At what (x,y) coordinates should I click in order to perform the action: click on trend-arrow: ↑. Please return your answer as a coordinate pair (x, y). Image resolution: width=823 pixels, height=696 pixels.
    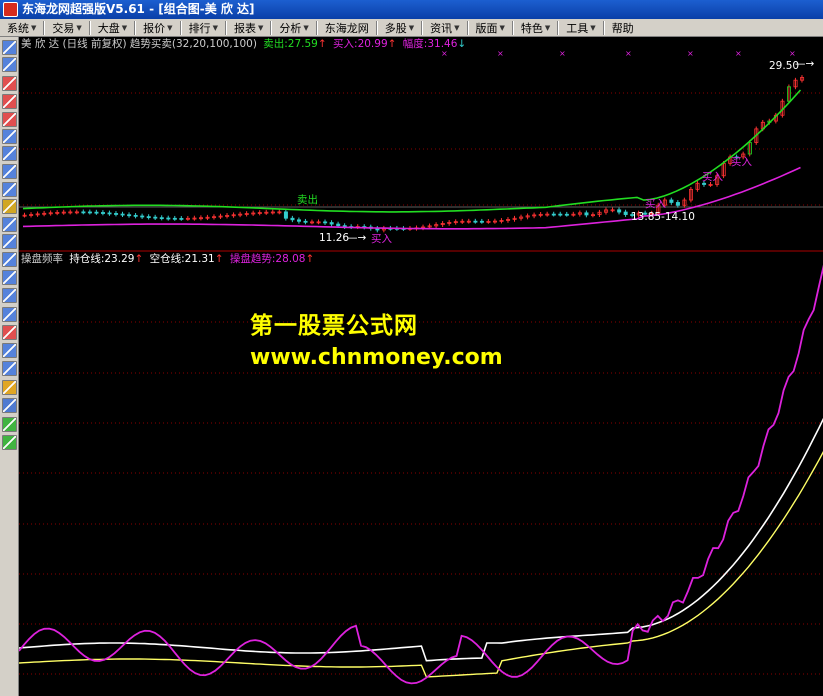
    Looking at the image, I should click on (310, 259).